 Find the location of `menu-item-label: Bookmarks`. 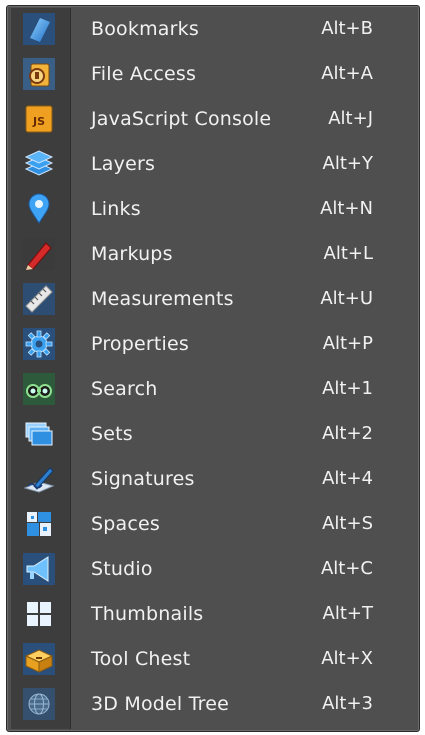

menu-item-label: Bookmarks is located at coordinates (145, 28).